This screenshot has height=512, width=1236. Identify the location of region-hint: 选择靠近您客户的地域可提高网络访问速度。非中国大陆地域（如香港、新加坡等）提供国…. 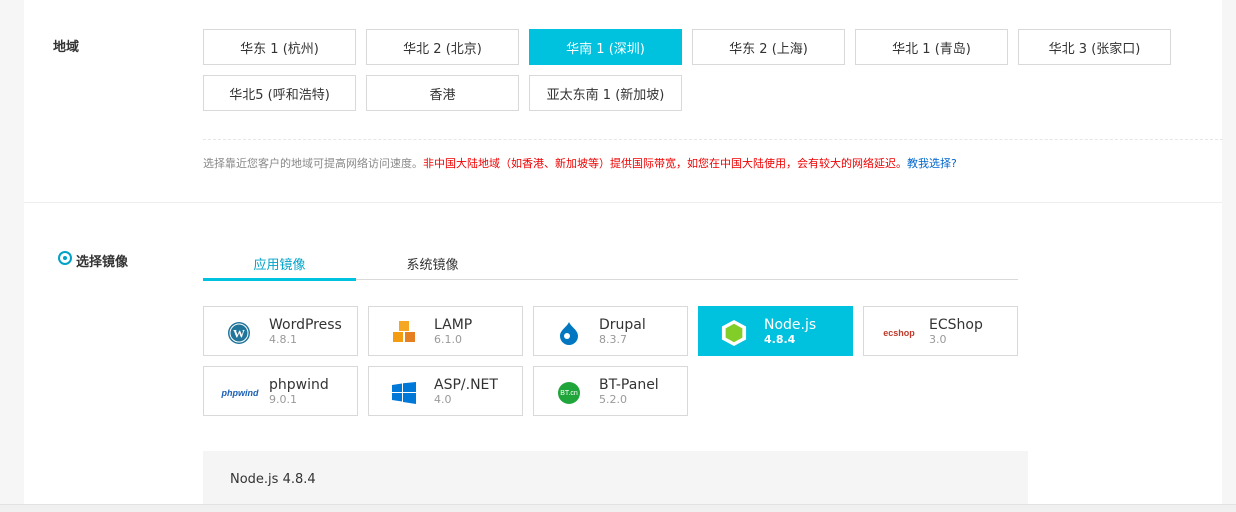
(580, 163).